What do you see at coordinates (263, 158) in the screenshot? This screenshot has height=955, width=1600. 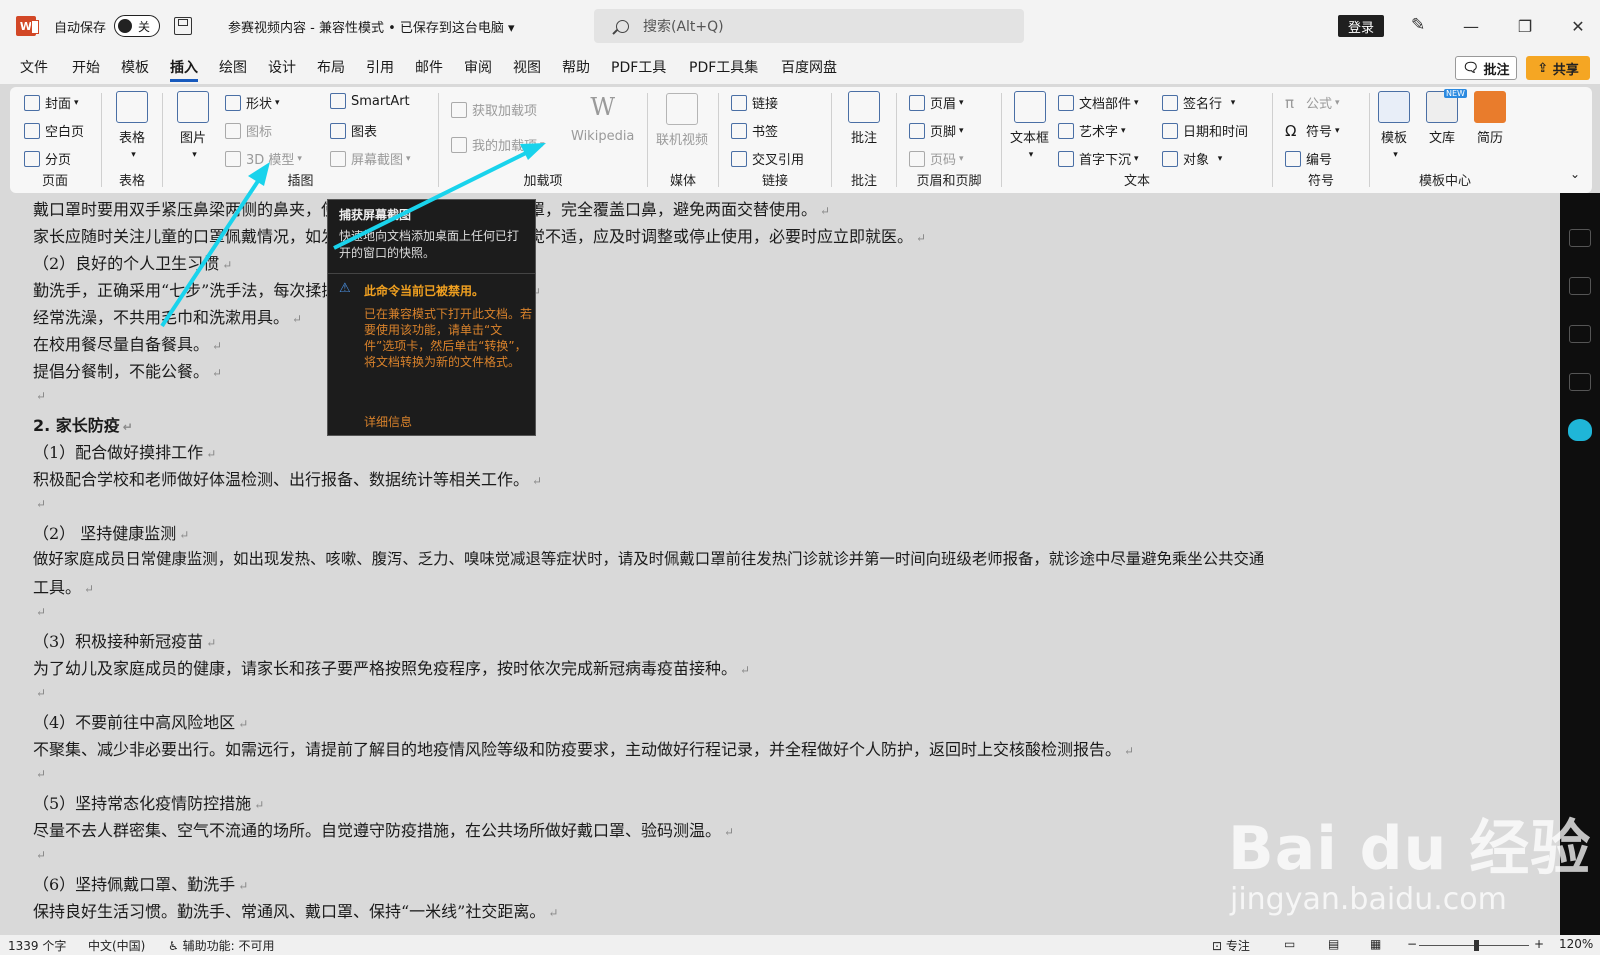 I see `3d-model-button: 3D 模型 ▾` at bounding box center [263, 158].